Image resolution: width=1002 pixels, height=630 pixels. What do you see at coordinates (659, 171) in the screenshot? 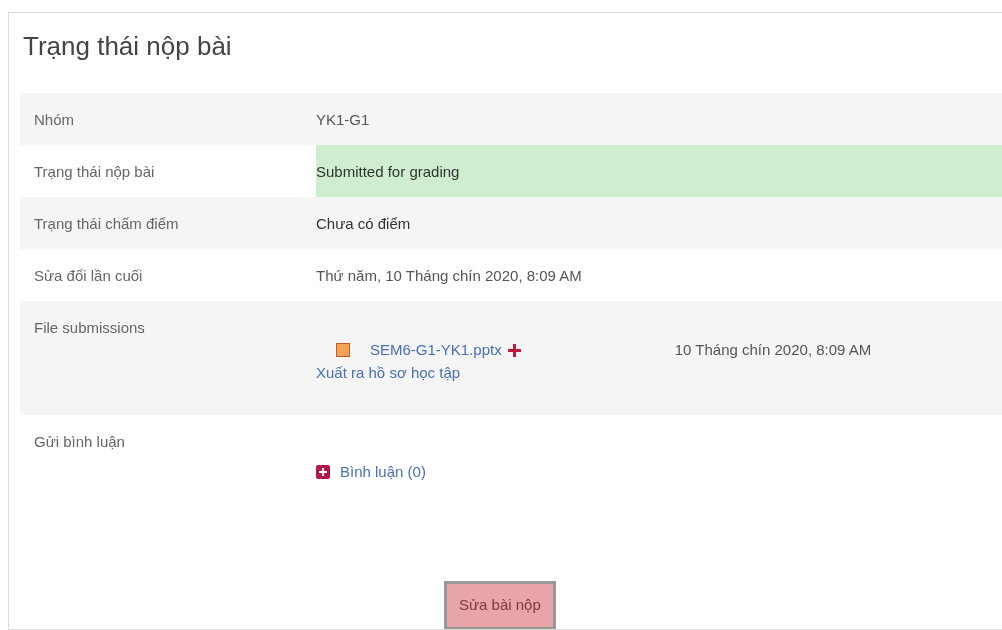
I see `row-value: Submitted for grading` at bounding box center [659, 171].